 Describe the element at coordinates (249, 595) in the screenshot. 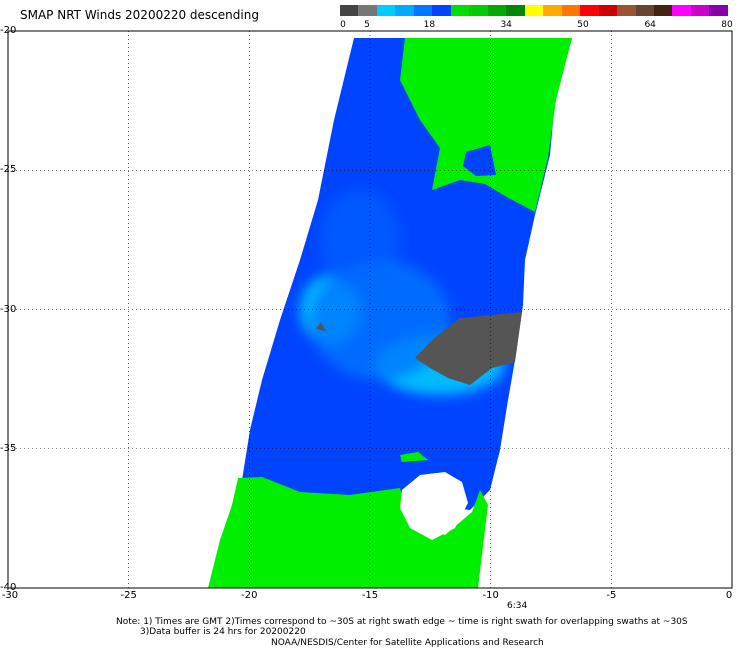

I see `x-tick-label: -20` at that location.